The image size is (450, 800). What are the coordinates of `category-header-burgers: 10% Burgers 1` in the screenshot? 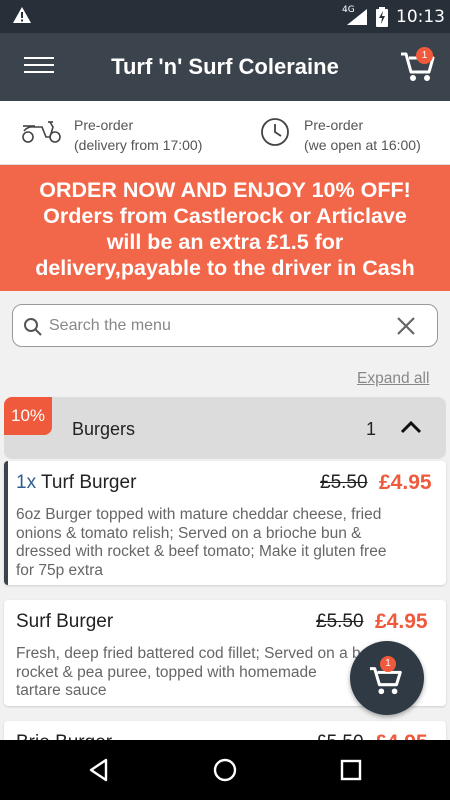 It's located at (225, 428).